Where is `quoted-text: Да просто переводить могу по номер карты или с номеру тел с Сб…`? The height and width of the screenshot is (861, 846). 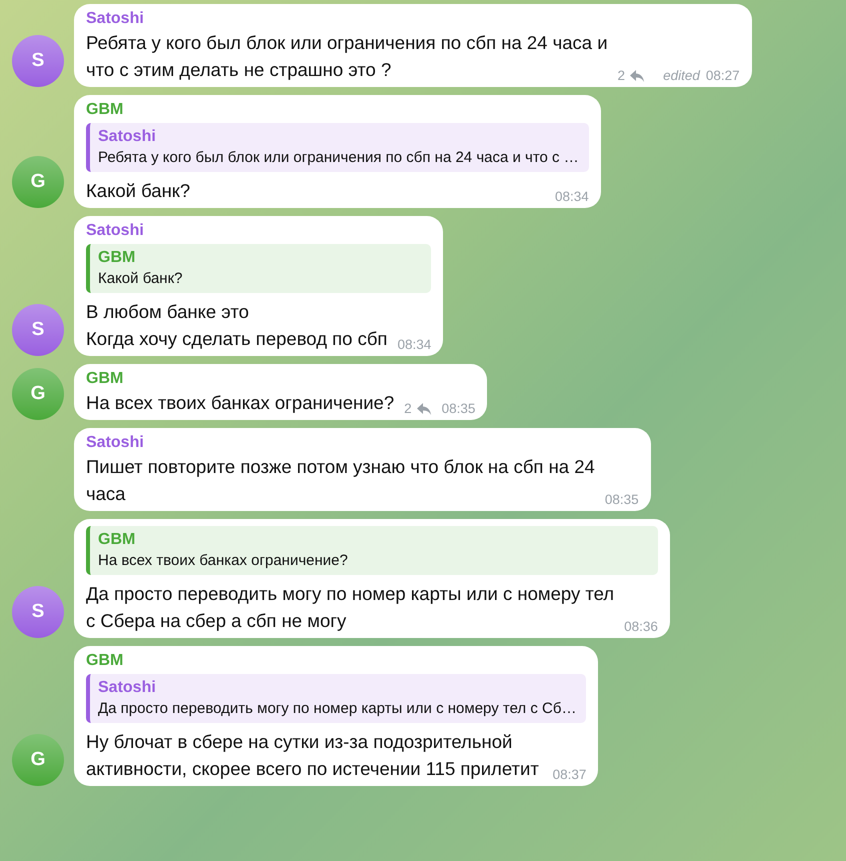
quoted-text: Да просто переводить могу по номер карты или с номеру тел с Сб… is located at coordinates (337, 709).